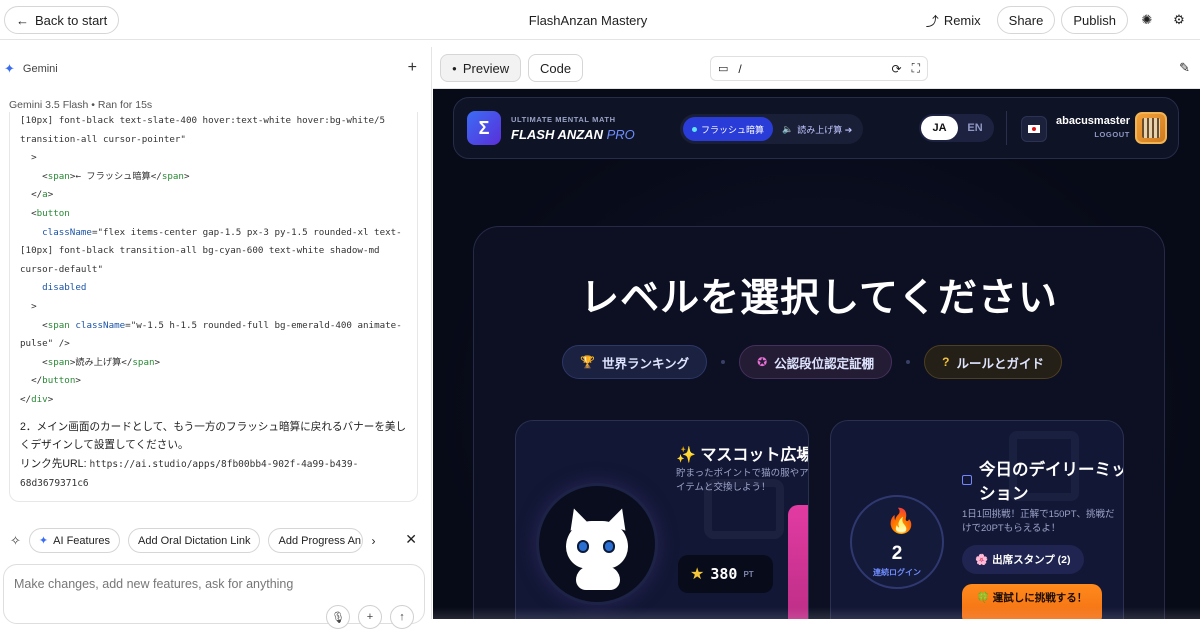  I want to click on code-line: disabled, so click(64, 288).